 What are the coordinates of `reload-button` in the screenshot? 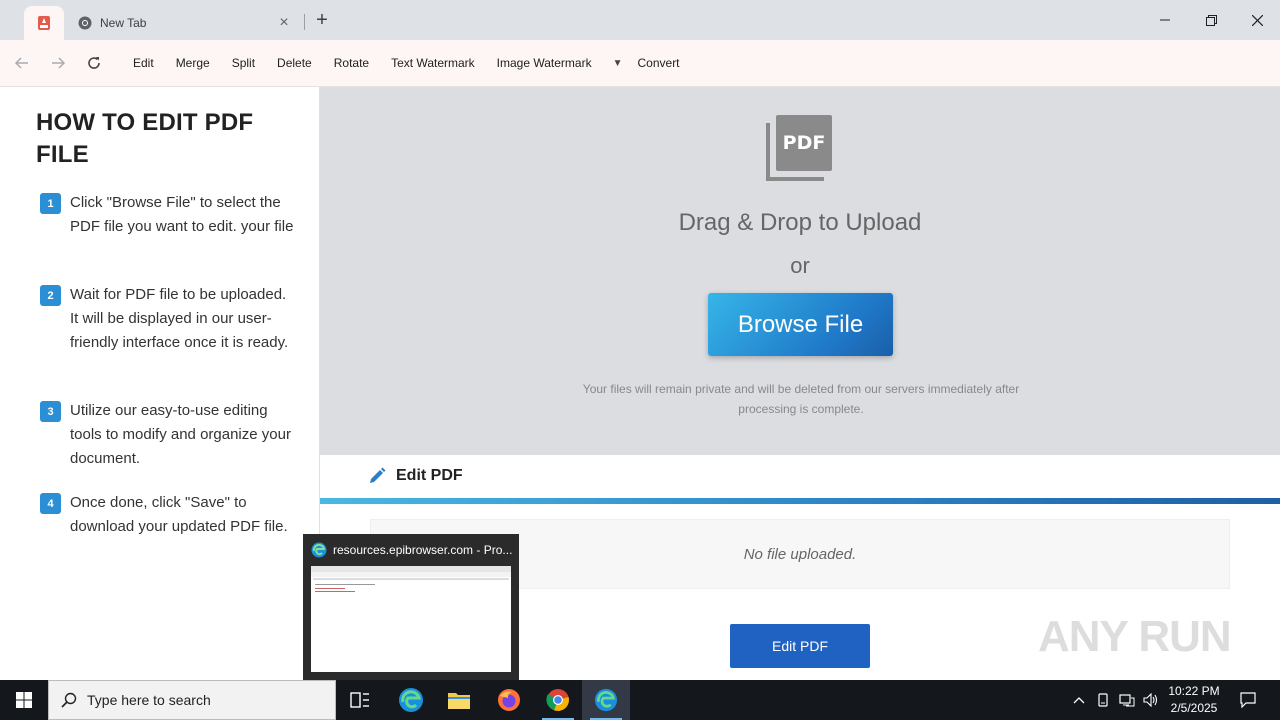 It's located at (94, 63).